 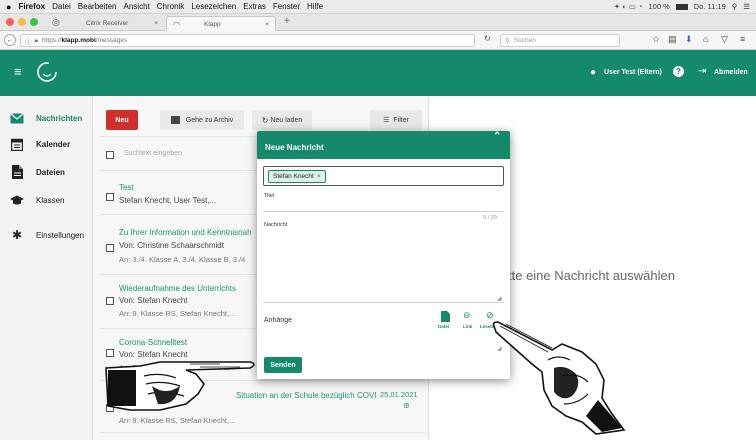 I want to click on menu-item: Hilfe, so click(x=315, y=6).